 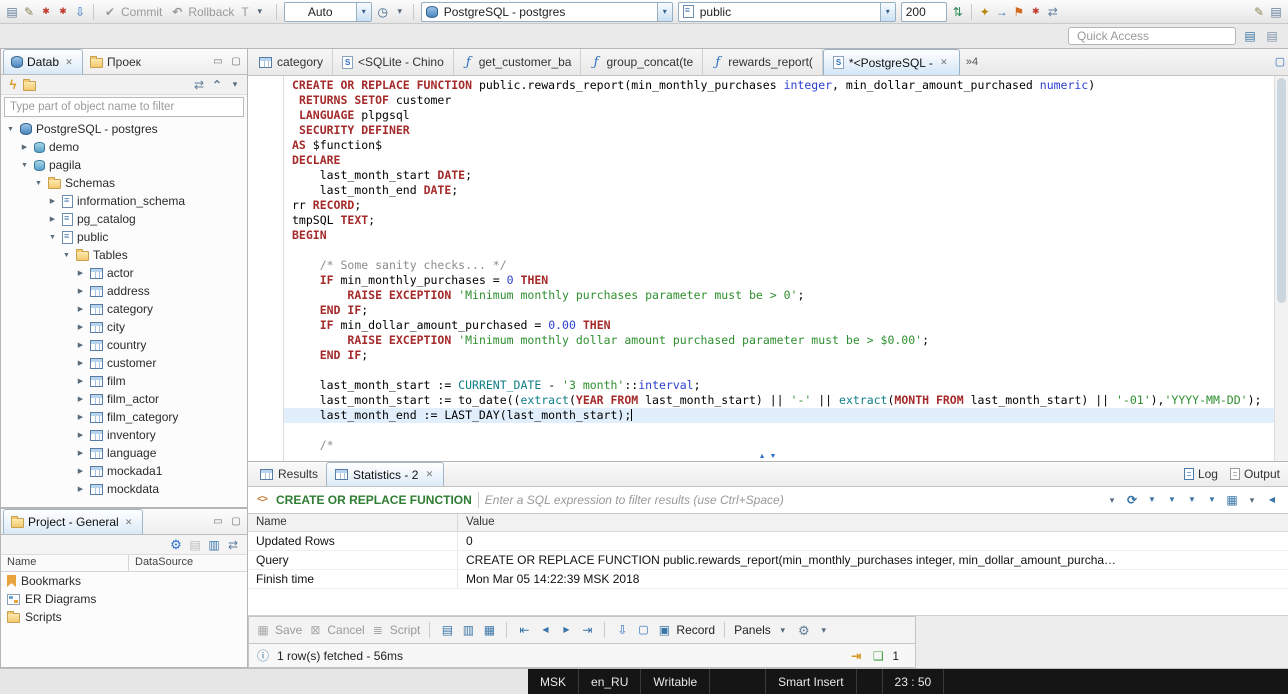 I want to click on code-line: SECURITY DEFINER, so click(x=779, y=130).